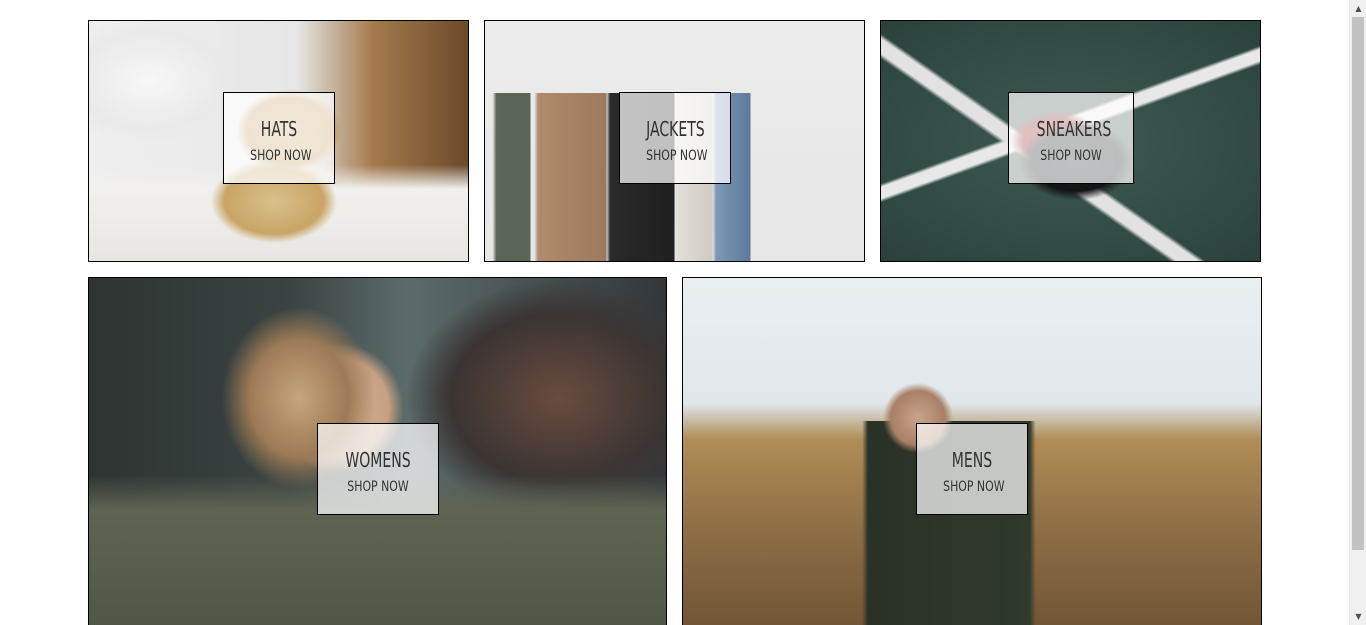 The image size is (1366, 625). What do you see at coordinates (675, 129) in the screenshot?
I see `category-title: JACKETS` at bounding box center [675, 129].